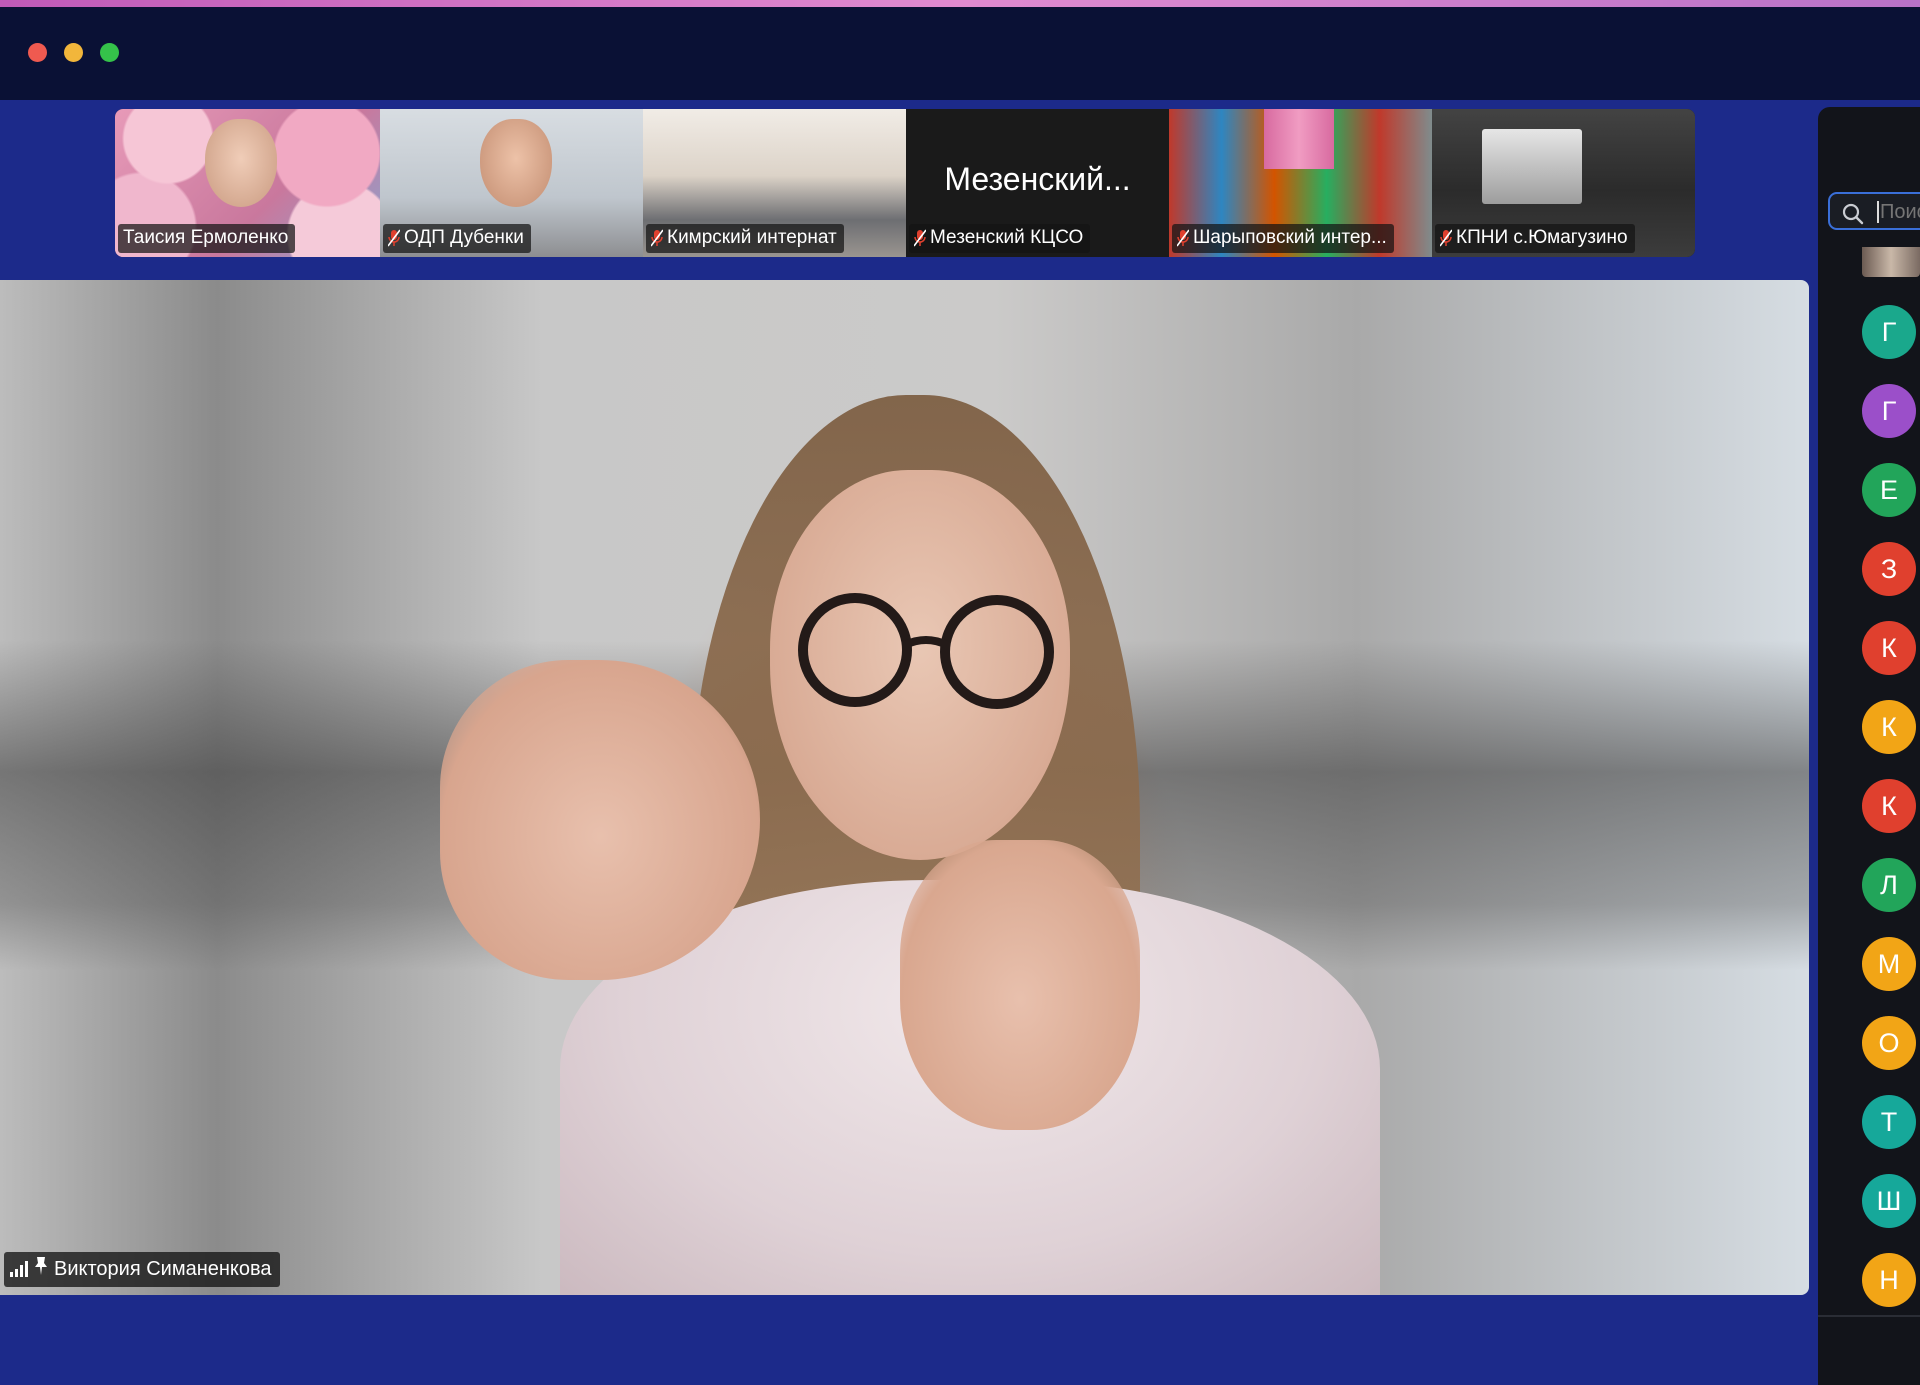 This screenshot has width=1920, height=1385. Describe the element at coordinates (1869, 1316) in the screenshot. I see `panel-divider` at that location.